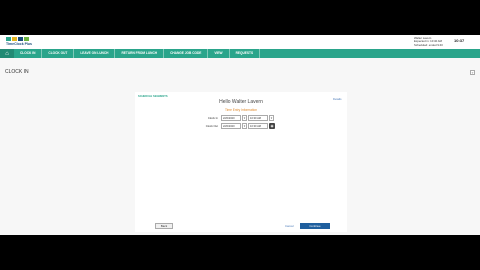  I want to click on app-logo: TimeClock Plus, so click(19, 42).